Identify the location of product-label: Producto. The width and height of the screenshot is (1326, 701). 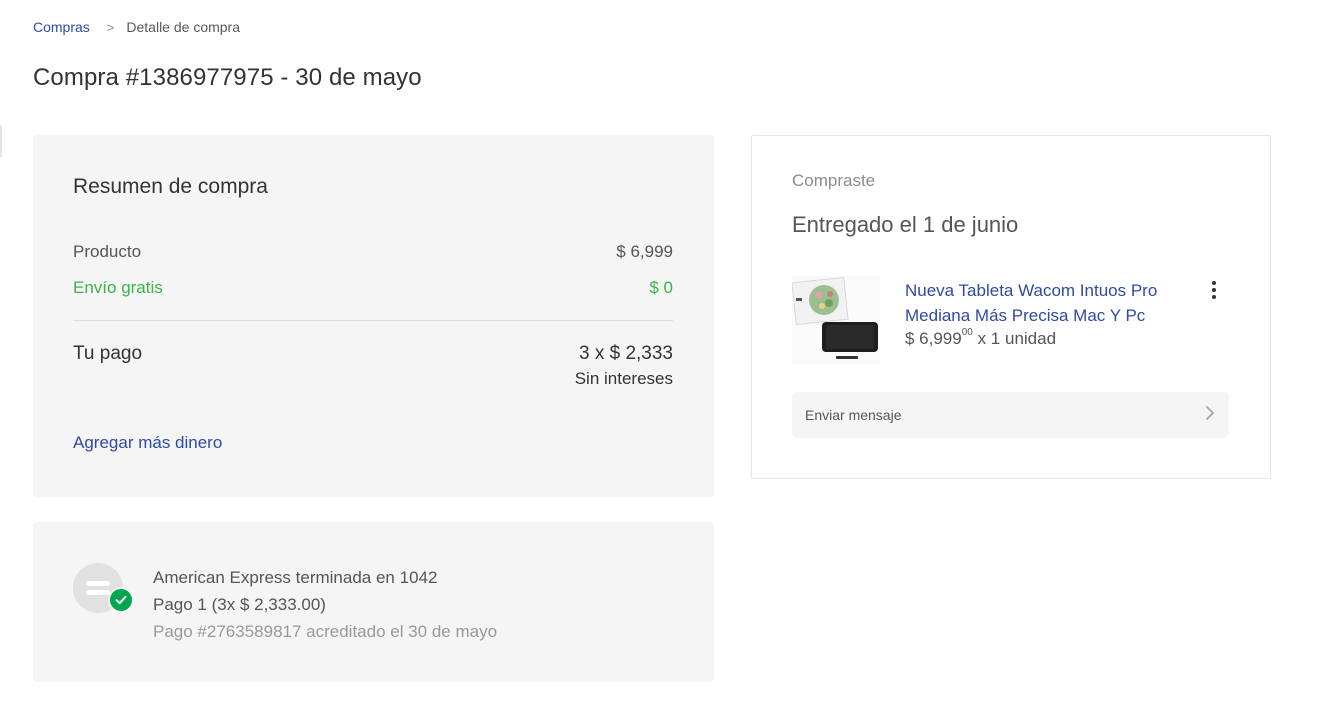
(107, 251).